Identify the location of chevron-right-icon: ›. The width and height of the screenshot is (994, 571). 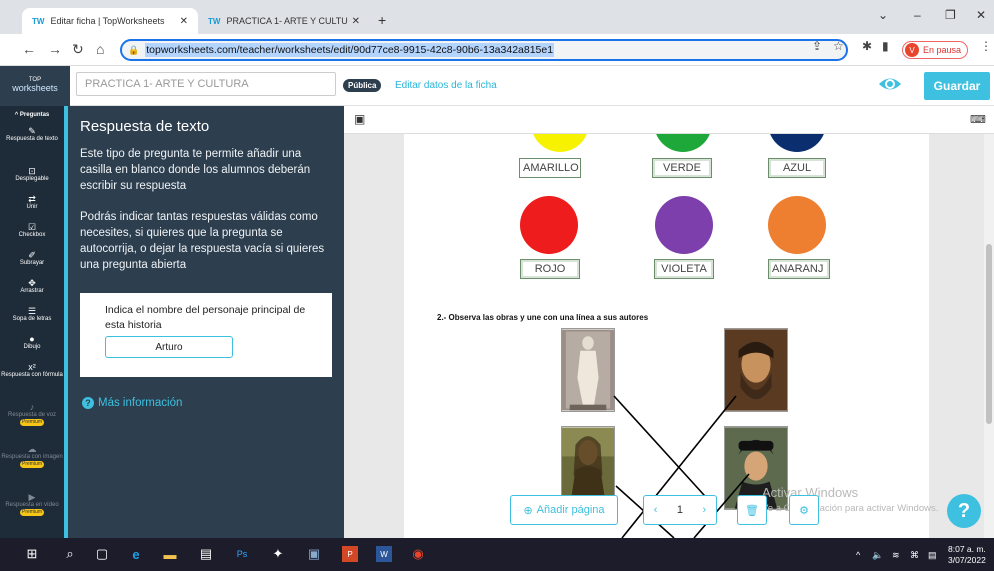
(705, 510).